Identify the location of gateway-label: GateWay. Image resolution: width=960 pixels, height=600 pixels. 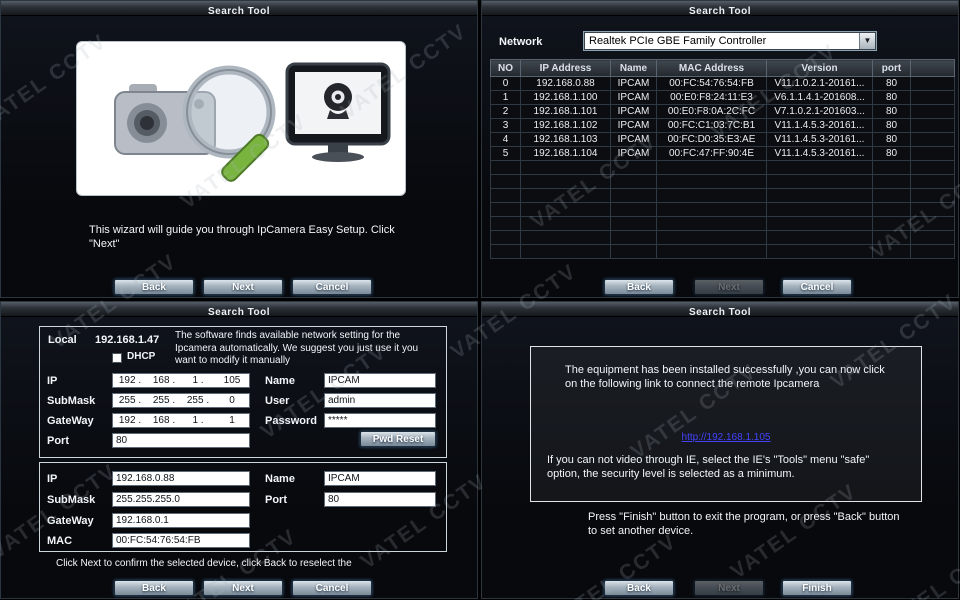
(70, 421).